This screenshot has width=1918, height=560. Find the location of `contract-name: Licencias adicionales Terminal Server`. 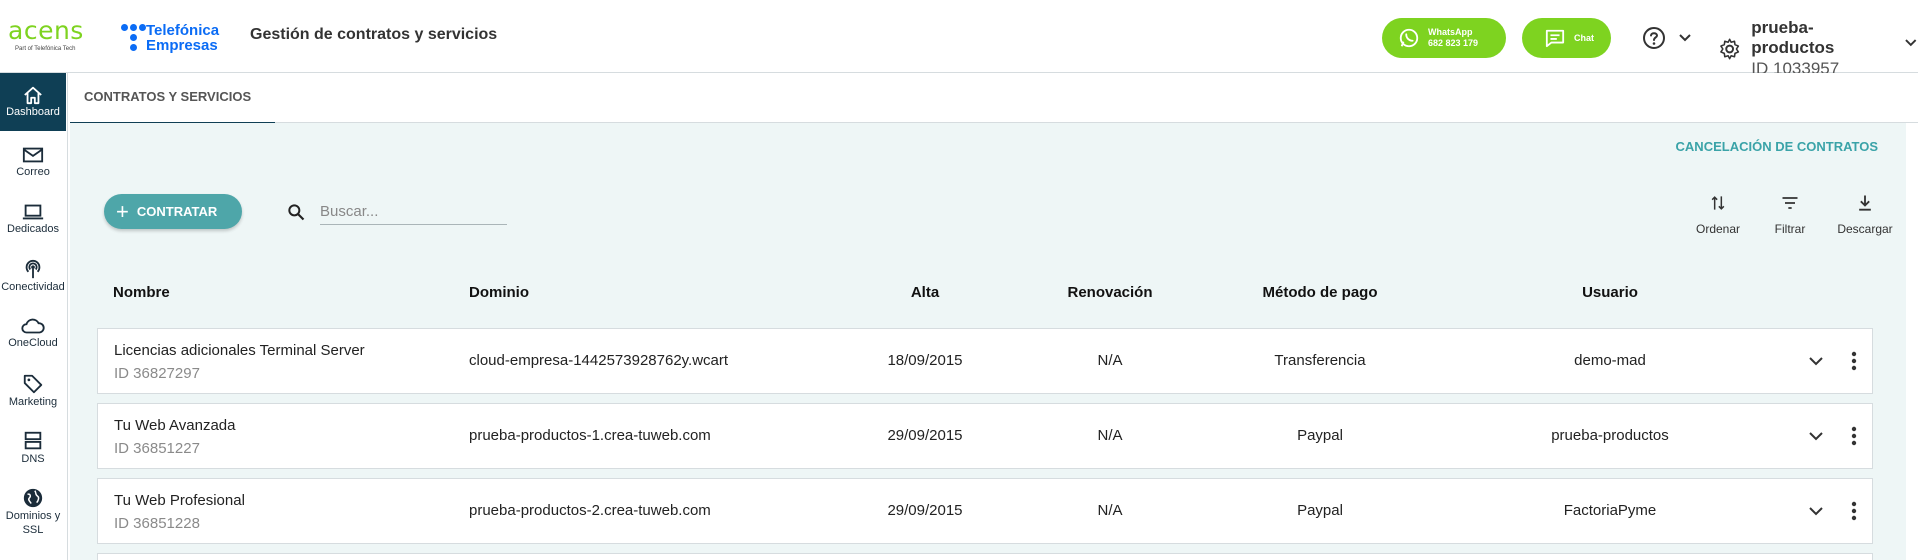

contract-name: Licencias adicionales Terminal Server is located at coordinates (239, 350).